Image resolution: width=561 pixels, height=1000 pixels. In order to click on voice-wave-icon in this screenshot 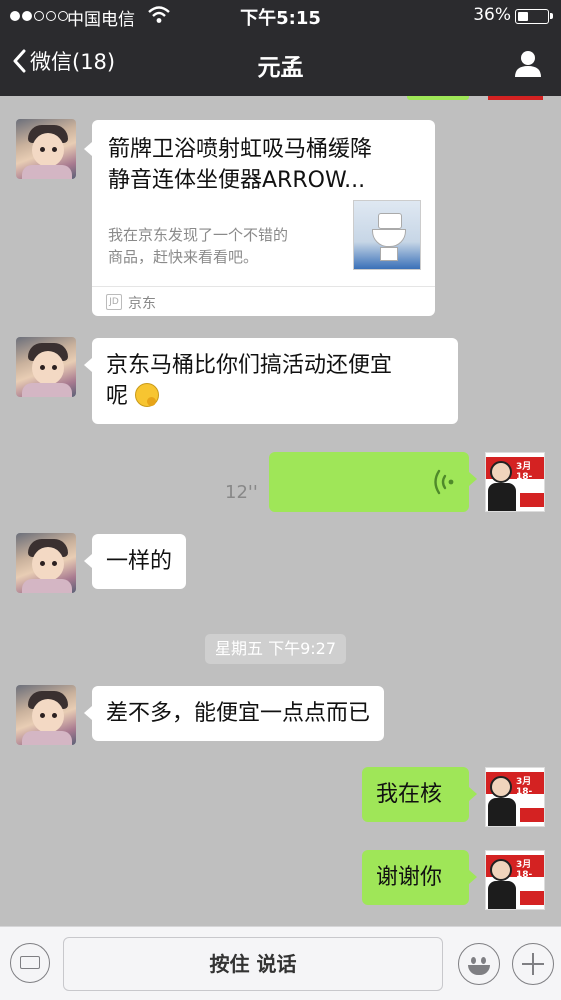, I will do `click(444, 482)`.